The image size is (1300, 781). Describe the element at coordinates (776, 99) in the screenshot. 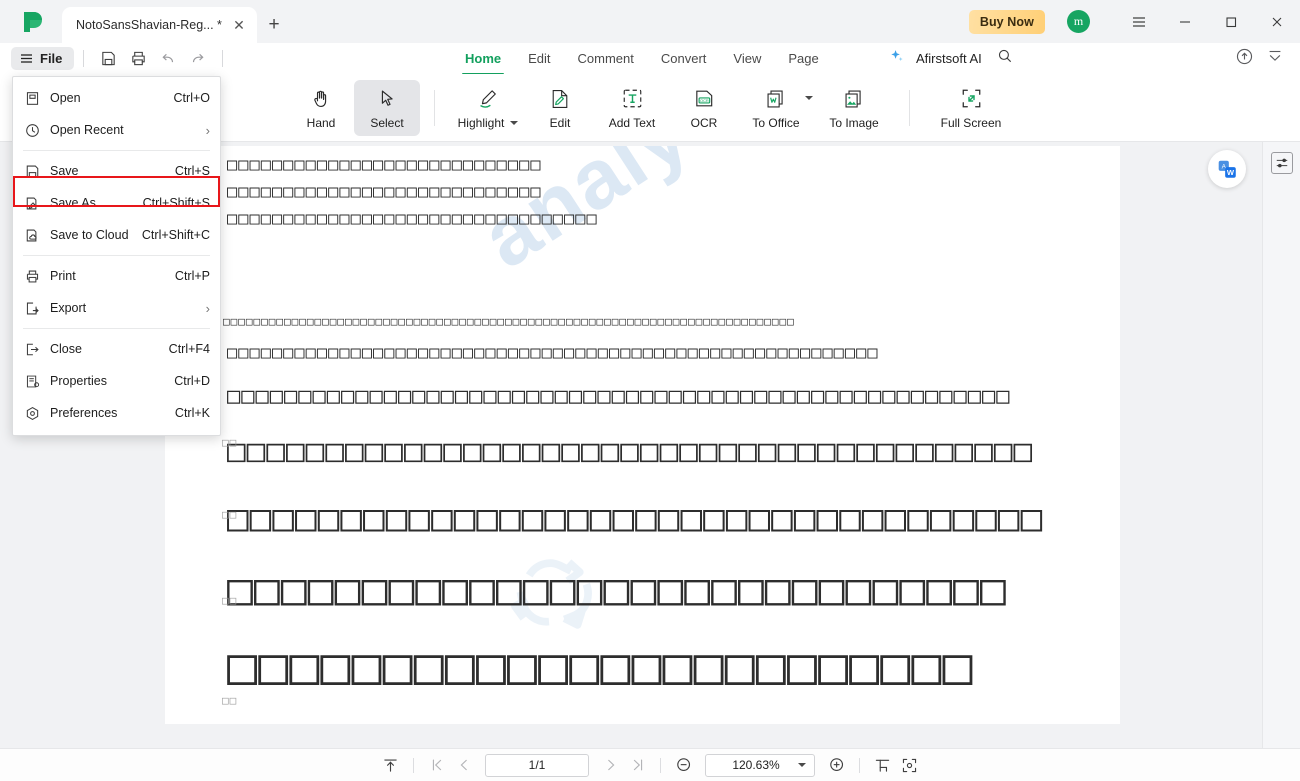

I see `to-office-icon` at that location.